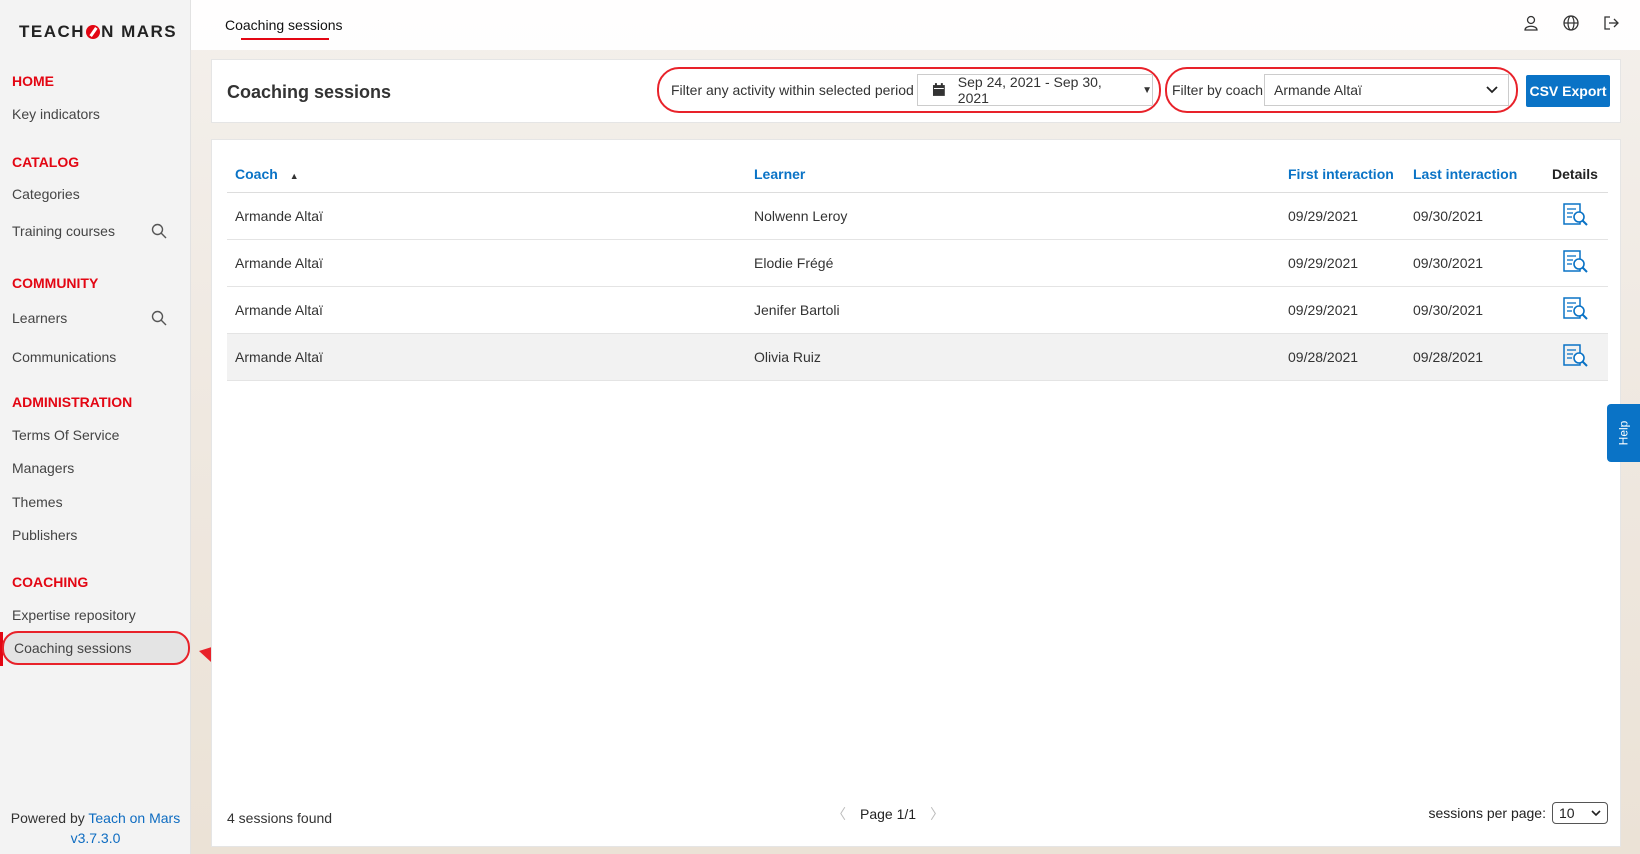  Describe the element at coordinates (1471, 174) in the screenshot. I see `column-header-last-interaction: Last interaction` at that location.